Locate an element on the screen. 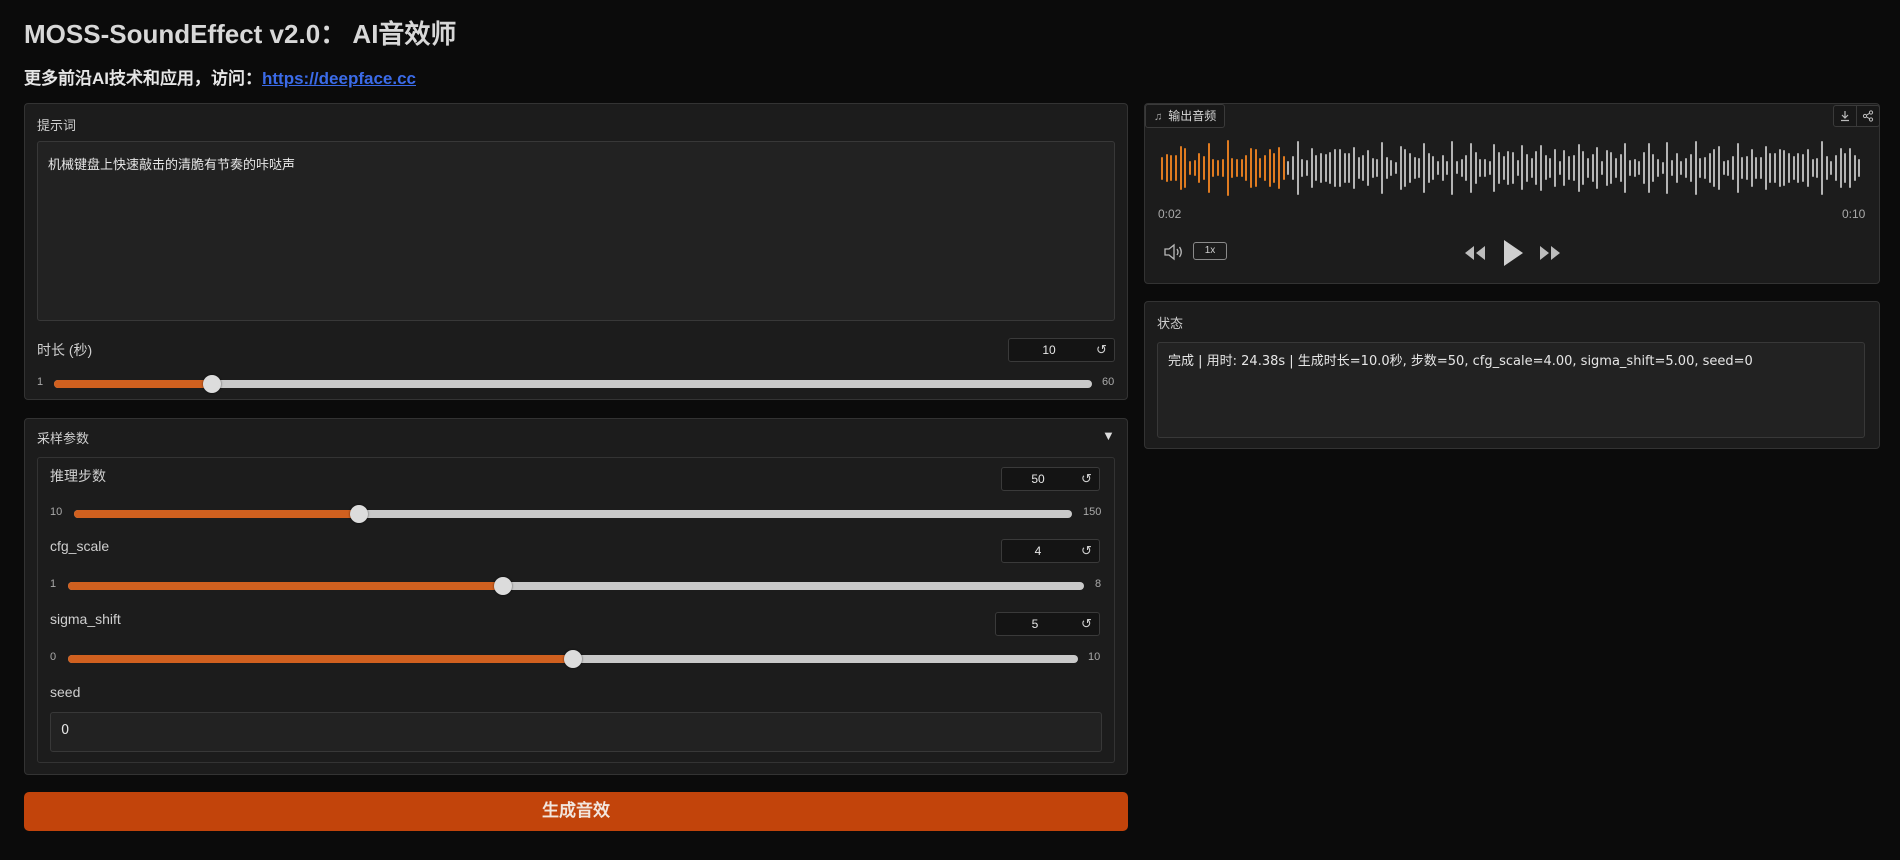  download-button is located at coordinates (1845, 116).